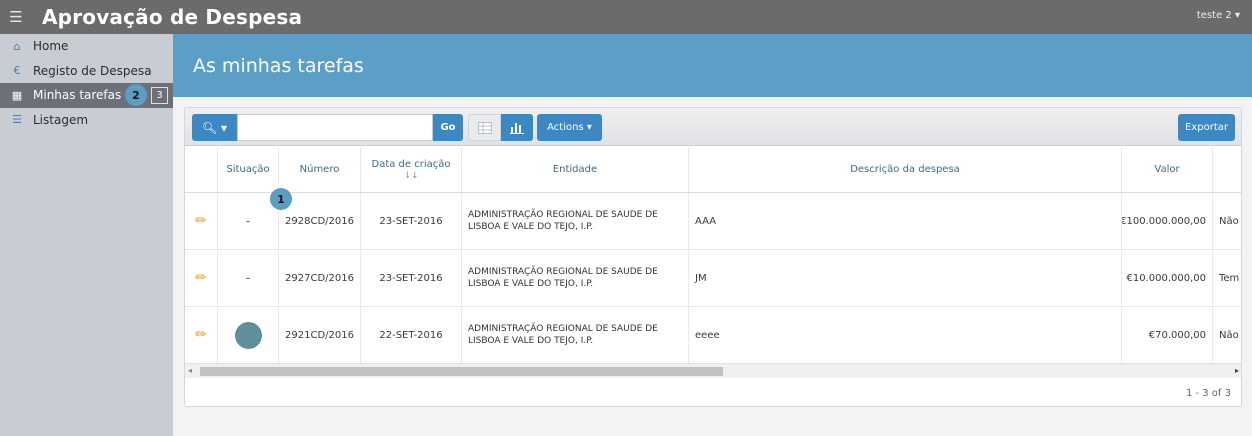  I want to click on header-valor: Valor, so click(1167, 169).